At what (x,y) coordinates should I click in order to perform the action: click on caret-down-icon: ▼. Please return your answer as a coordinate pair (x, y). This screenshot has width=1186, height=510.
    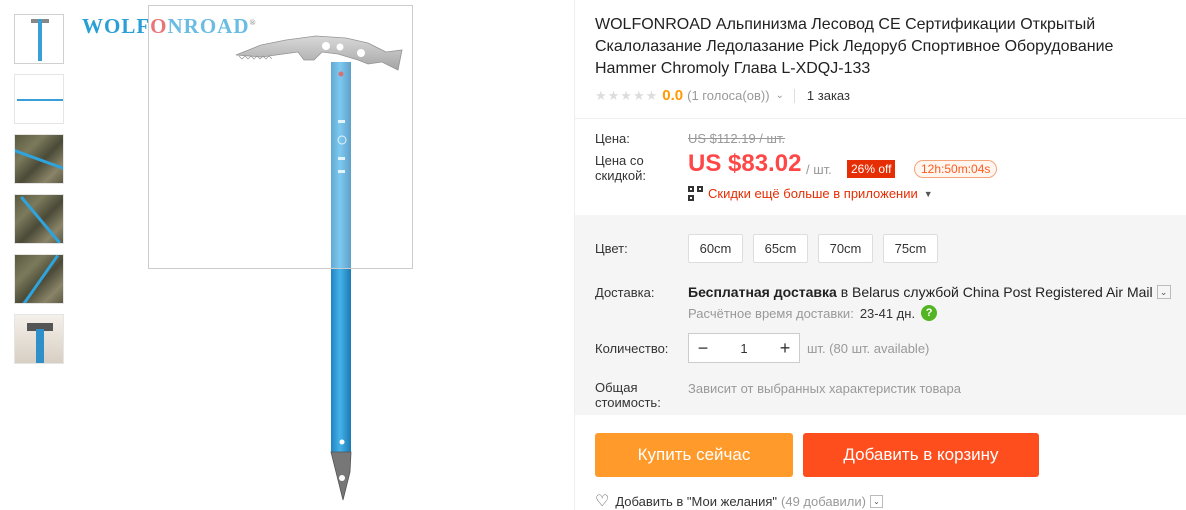
    Looking at the image, I should click on (928, 193).